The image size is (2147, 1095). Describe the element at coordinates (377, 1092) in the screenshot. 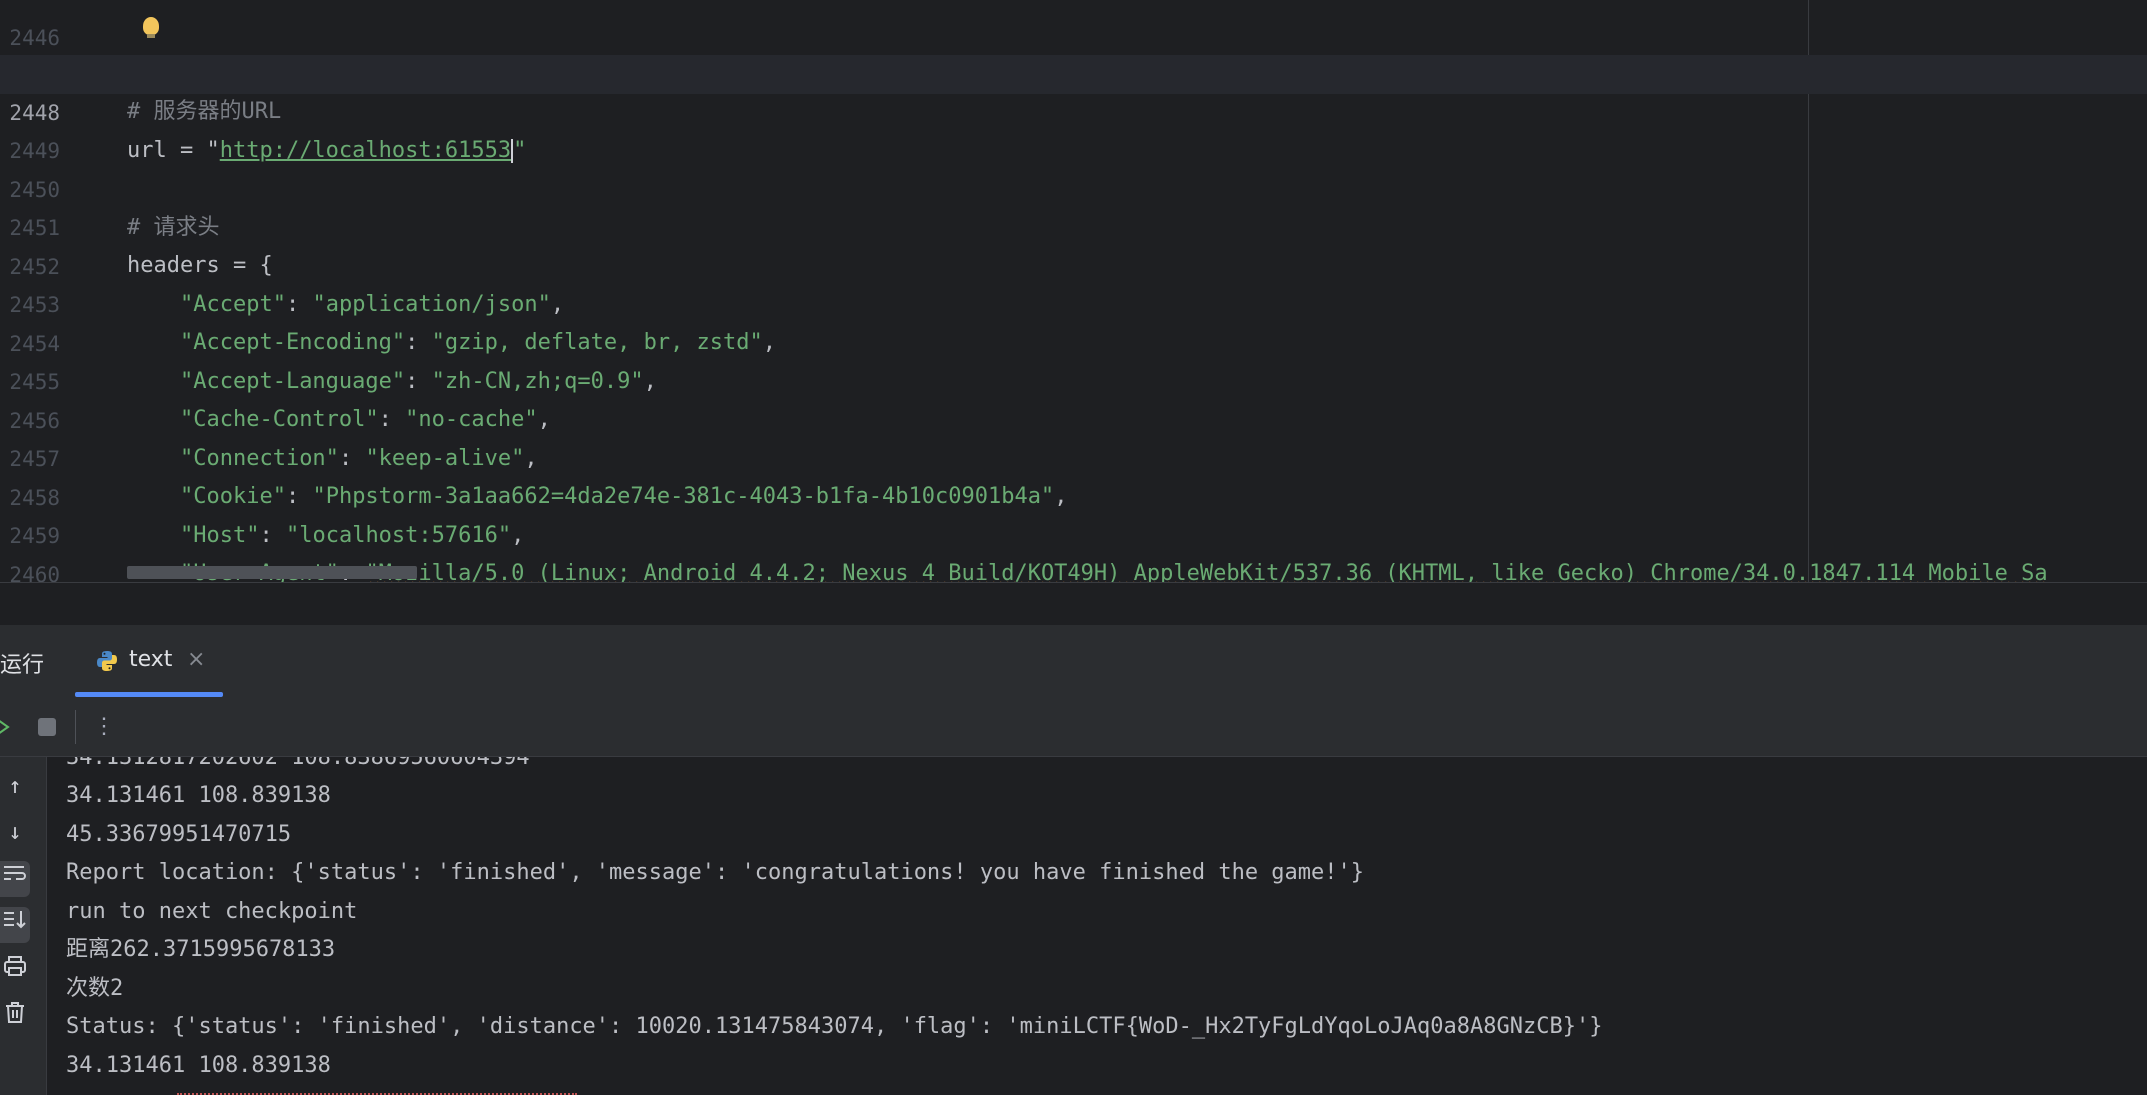

I see `warning-underline` at that location.